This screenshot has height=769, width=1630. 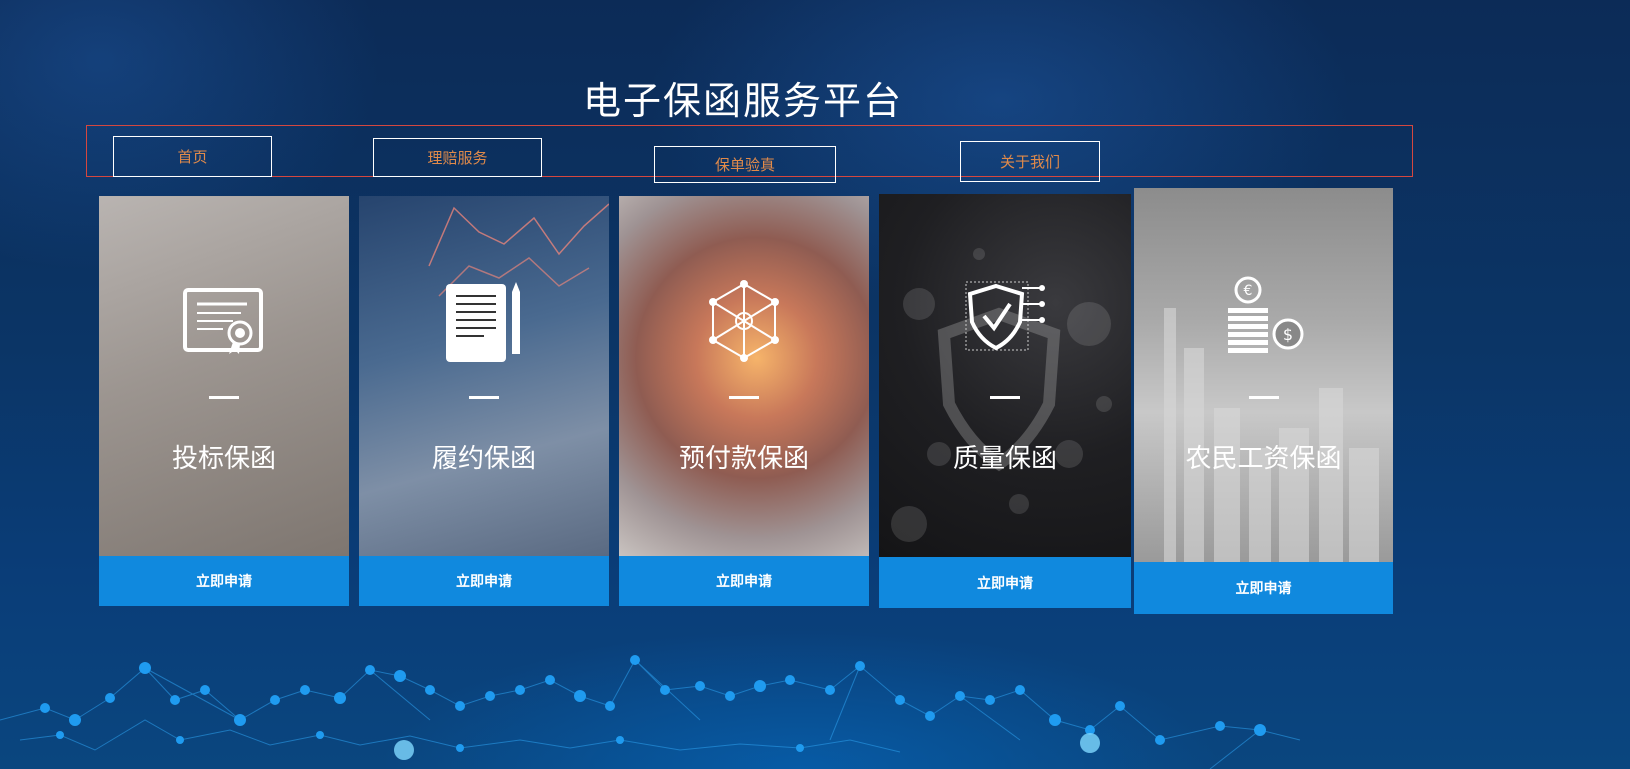 I want to click on card-quality-guarantee: 质量保函 立即申请, so click(x=1005, y=401).